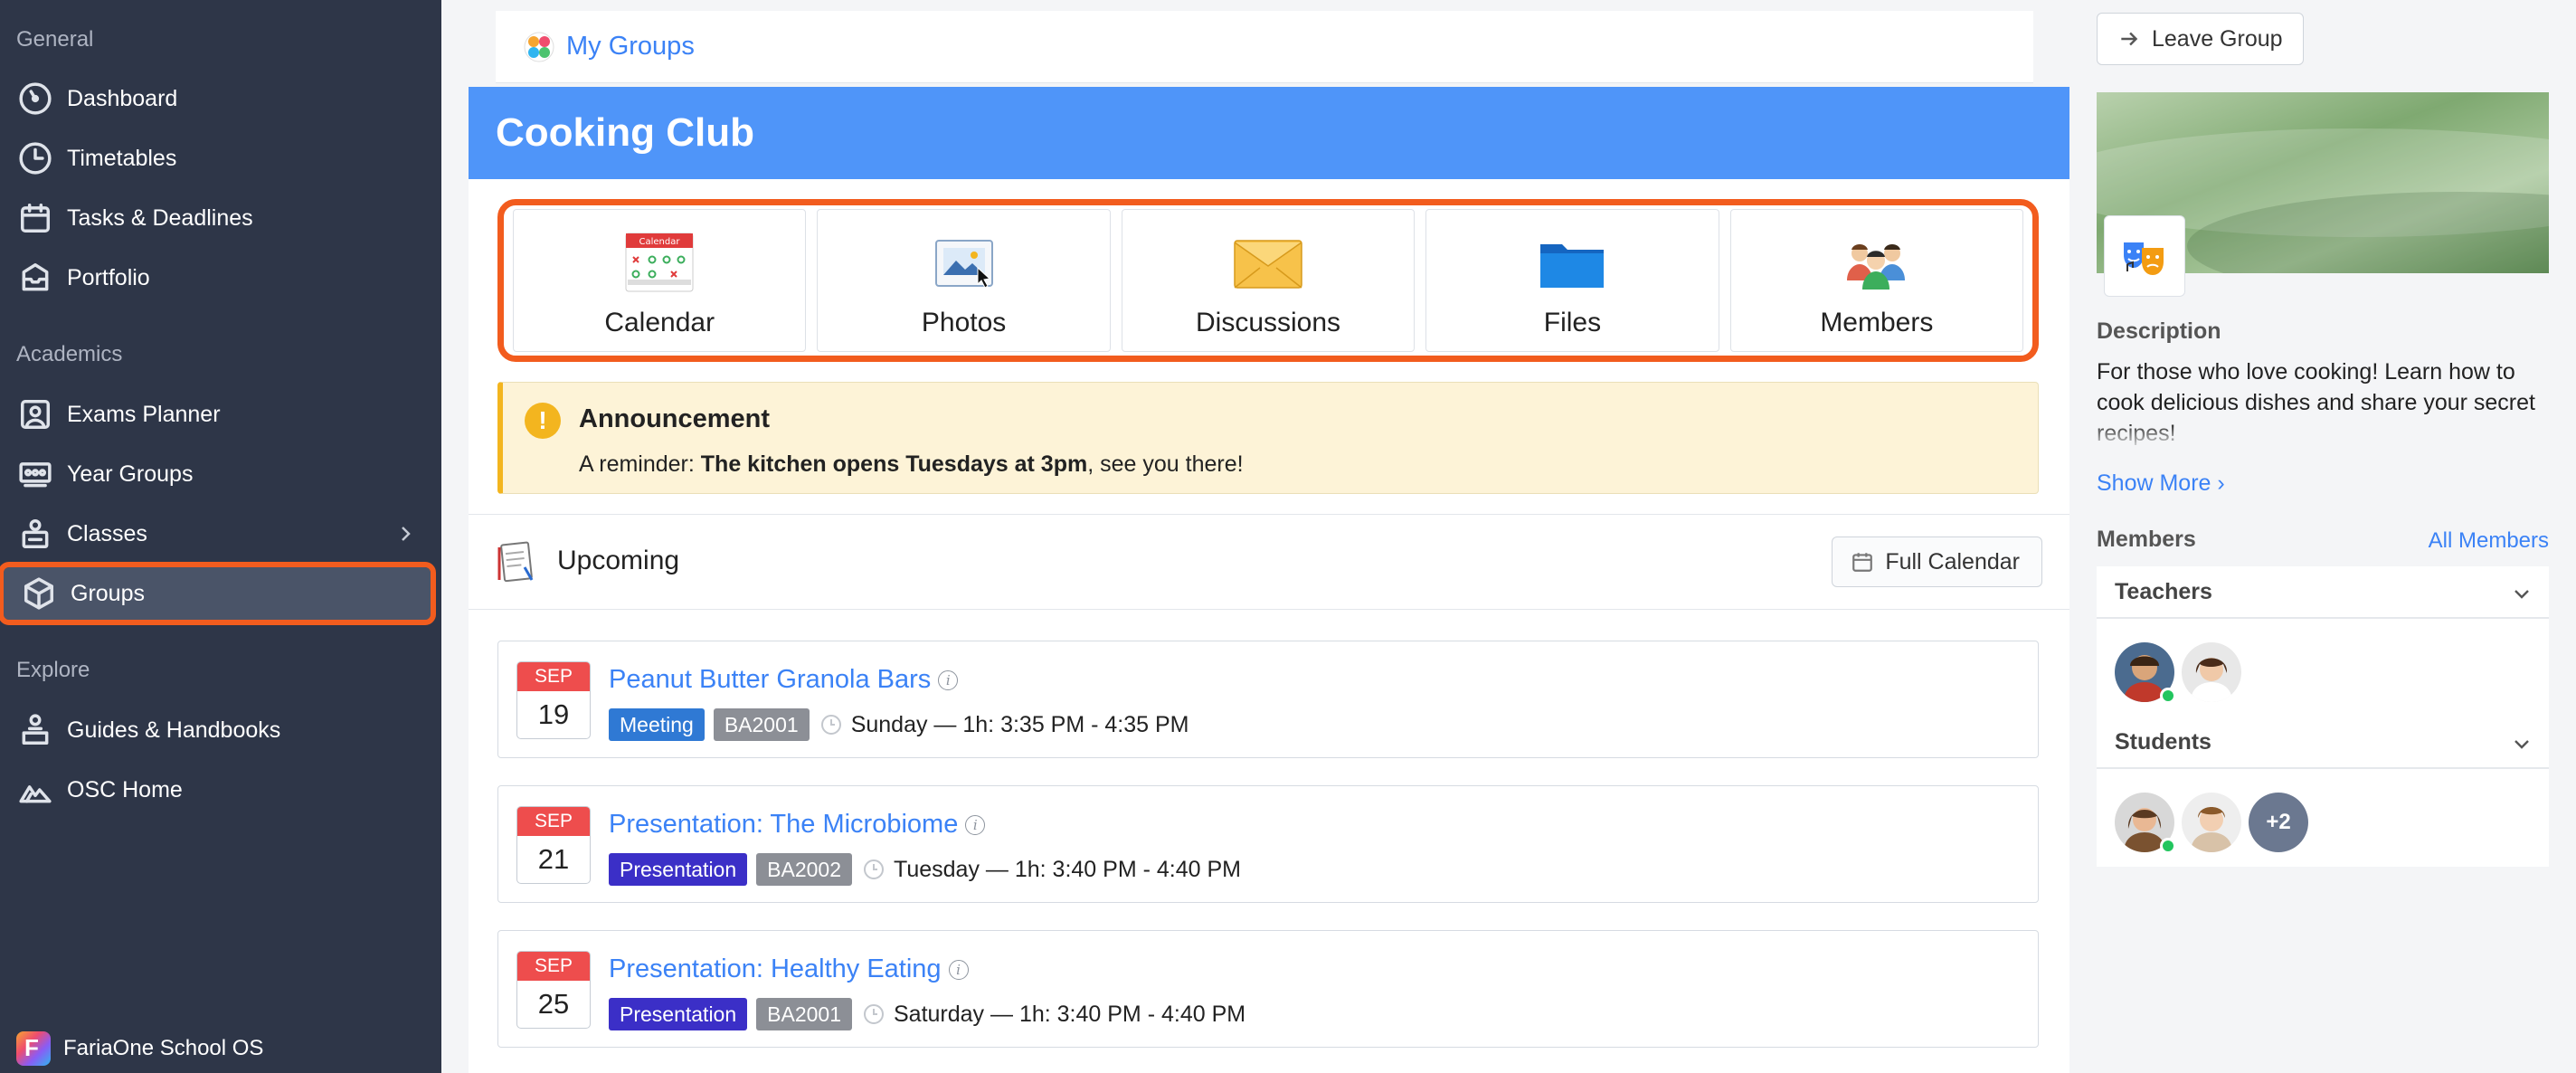 Image resolution: width=2576 pixels, height=1073 pixels. Describe the element at coordinates (640, 464) in the screenshot. I see `announcement-prefix: A reminder:` at that location.